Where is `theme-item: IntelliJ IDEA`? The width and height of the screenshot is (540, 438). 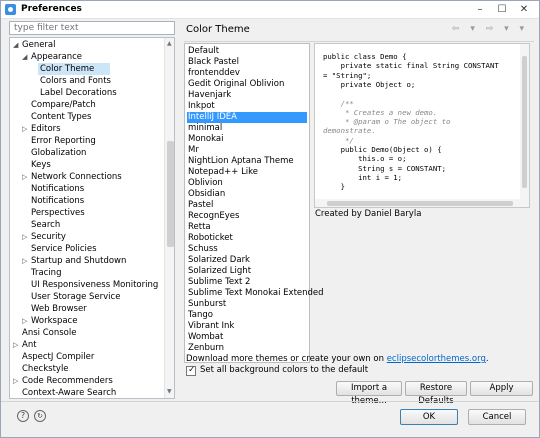 theme-item: IntelliJ IDEA is located at coordinates (247, 117).